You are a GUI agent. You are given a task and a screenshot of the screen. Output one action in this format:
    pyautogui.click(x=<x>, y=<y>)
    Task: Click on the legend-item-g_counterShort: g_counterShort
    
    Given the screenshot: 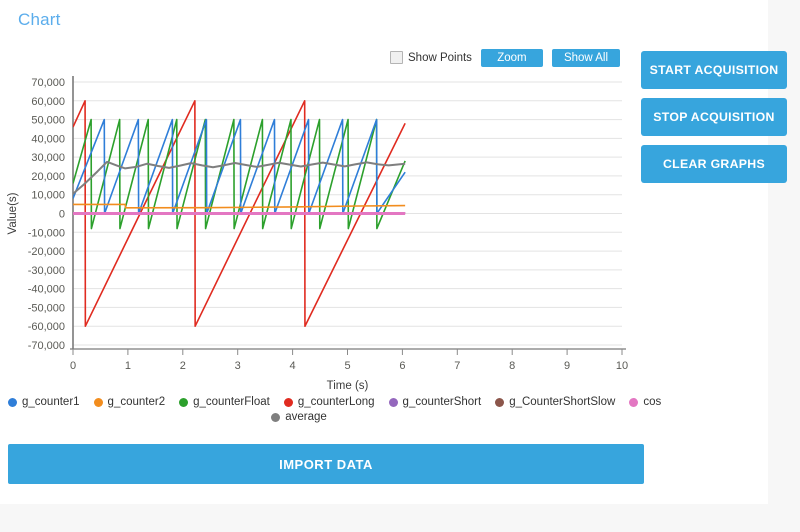 What is the action you would take?
    pyautogui.click(x=435, y=402)
    